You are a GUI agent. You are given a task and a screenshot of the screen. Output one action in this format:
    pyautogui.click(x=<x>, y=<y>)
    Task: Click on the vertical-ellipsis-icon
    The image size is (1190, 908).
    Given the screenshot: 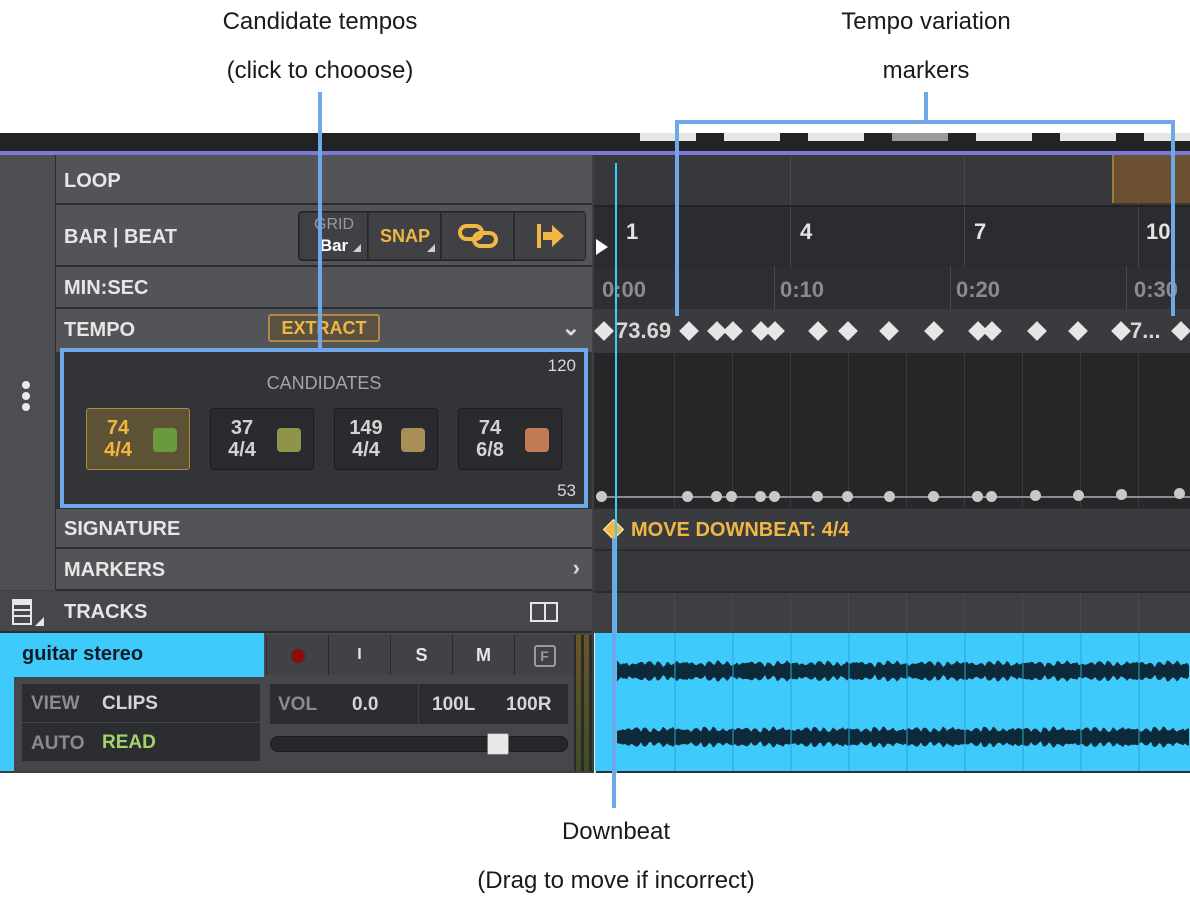 What is the action you would take?
    pyautogui.click(x=26, y=397)
    